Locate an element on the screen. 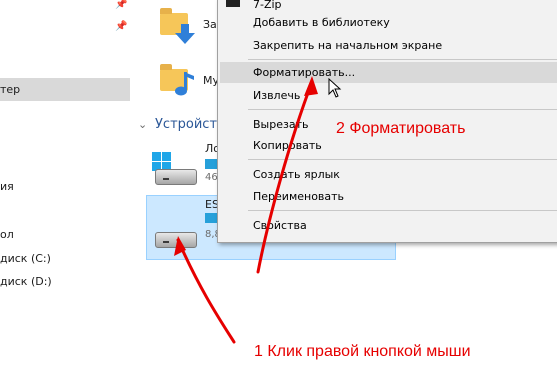  arrow-right-click is located at coordinates (206, 291).